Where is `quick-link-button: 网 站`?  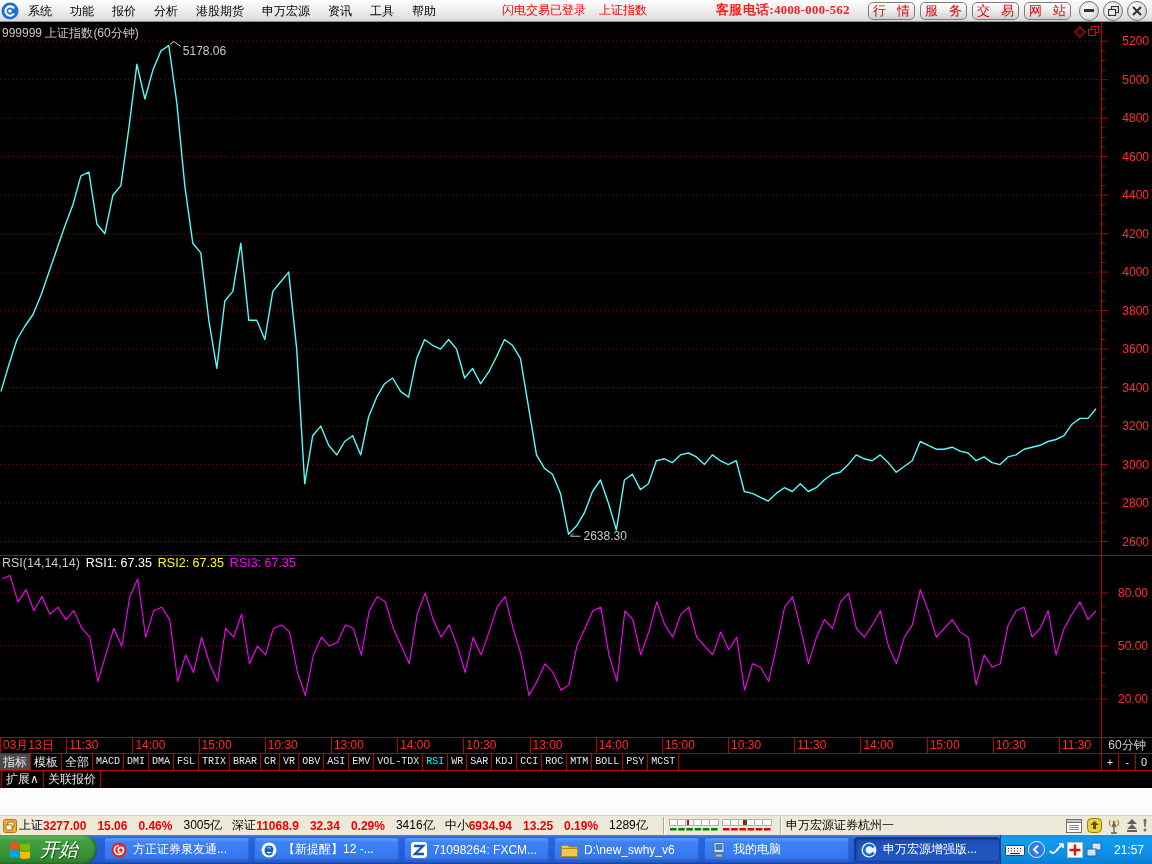 quick-link-button: 网 站 is located at coordinates (1047, 10).